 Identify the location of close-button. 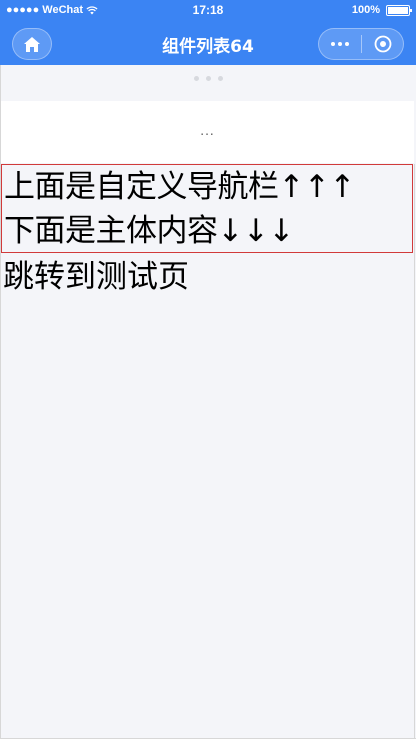
(382, 44).